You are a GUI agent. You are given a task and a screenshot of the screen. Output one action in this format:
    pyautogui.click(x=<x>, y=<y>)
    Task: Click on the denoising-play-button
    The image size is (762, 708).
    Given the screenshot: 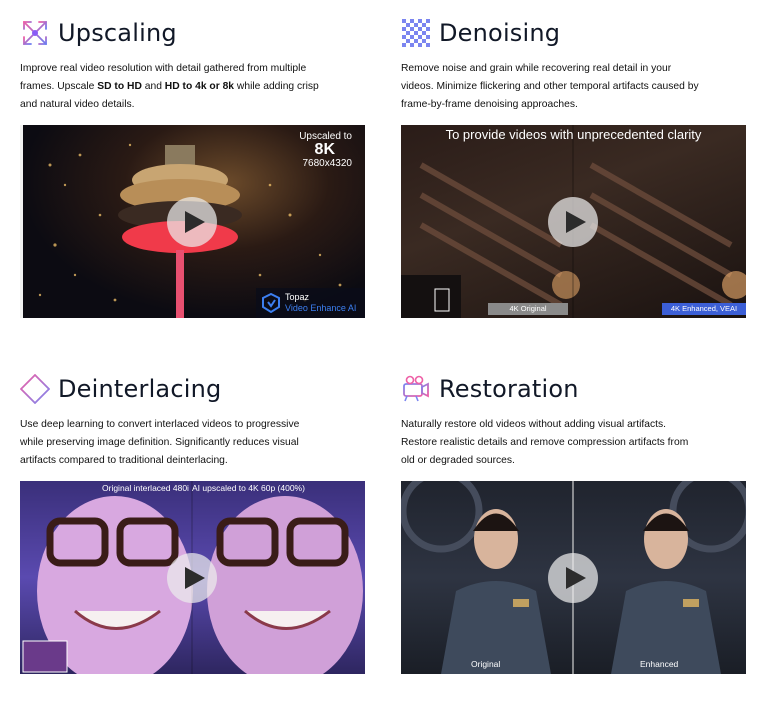 What is the action you would take?
    pyautogui.click(x=573, y=222)
    